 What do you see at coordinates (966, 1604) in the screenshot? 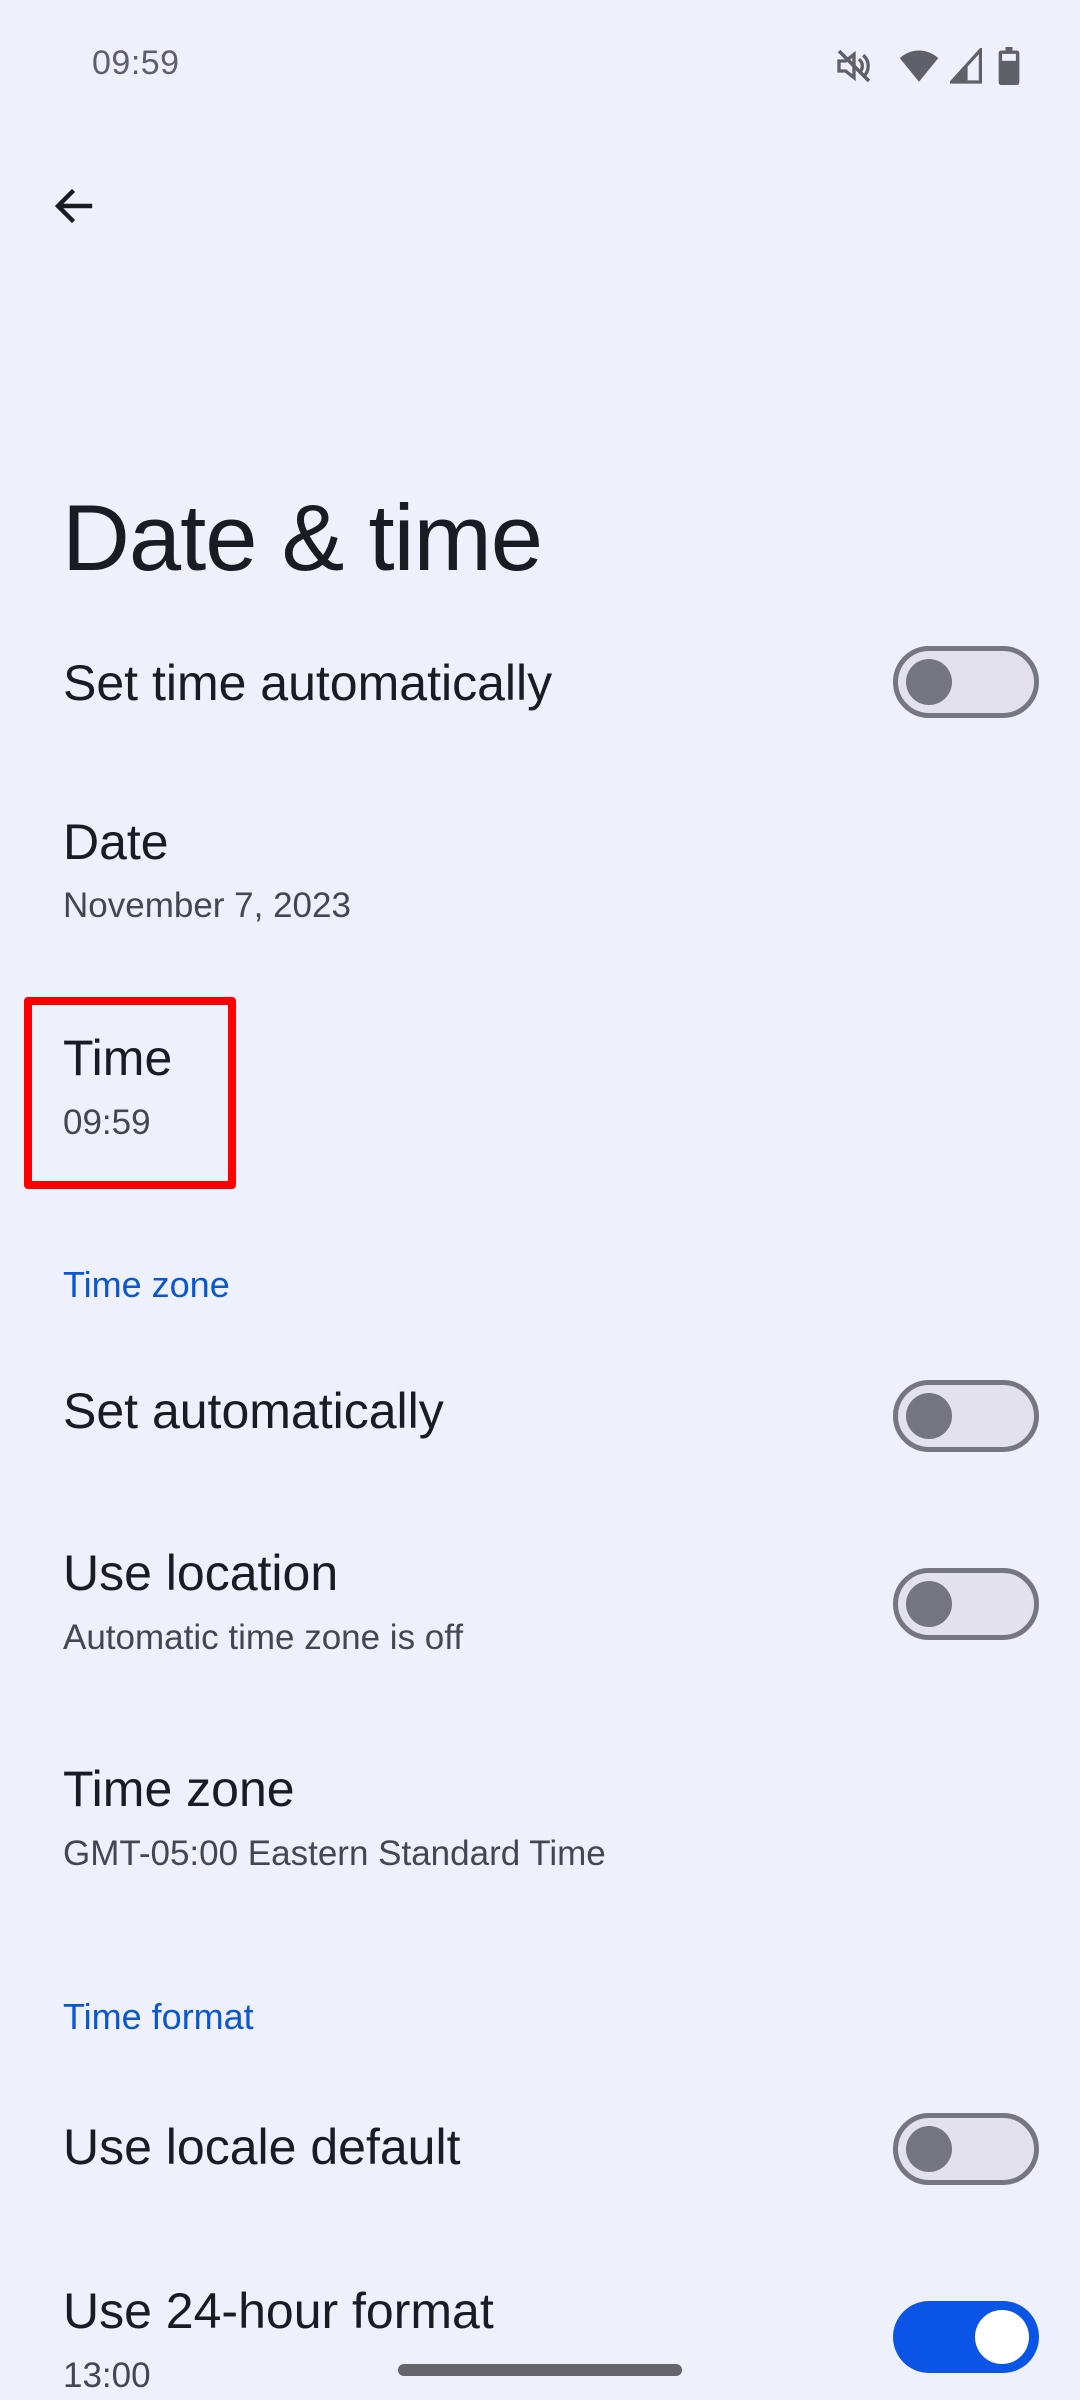
I see `use-location-switch` at bounding box center [966, 1604].